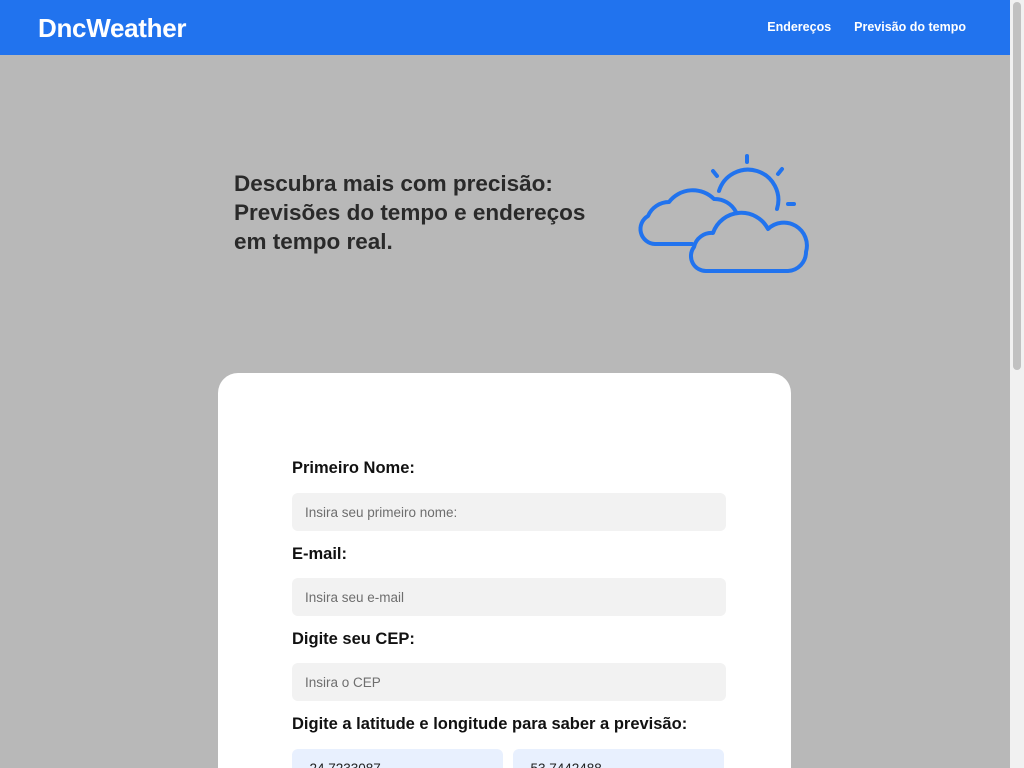 The image size is (1024, 768). Describe the element at coordinates (505, 27) in the screenshot. I see `top-navbar: DncWeather Endereços Previsão do tempo` at that location.